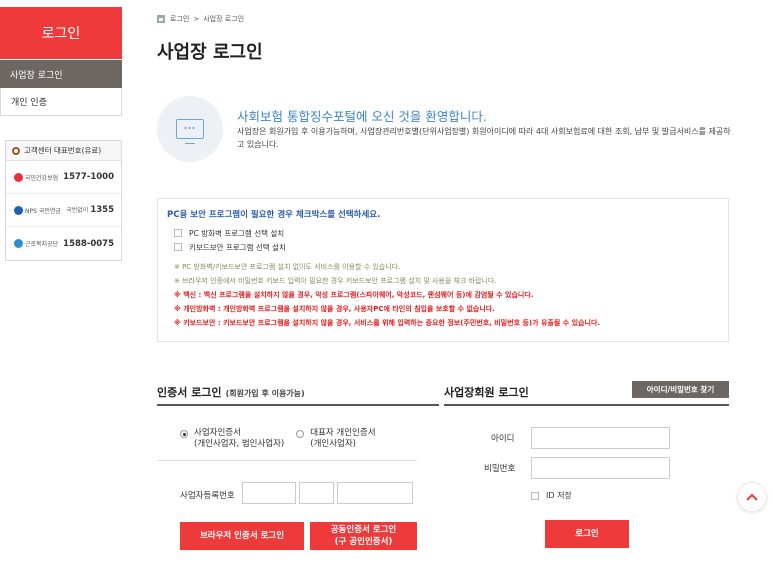  Describe the element at coordinates (265, 393) in the screenshot. I see `cert-login-subtitle: (회원가입 후 이용가능)` at that location.